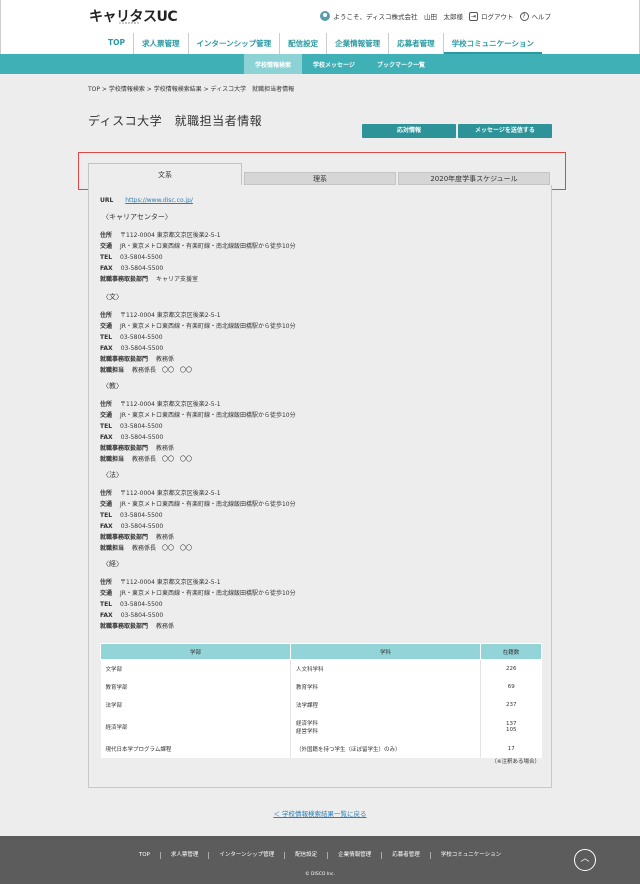 Image resolution: width=640 pixels, height=884 pixels. Describe the element at coordinates (195, 686) in the screenshot. I see `dept-cell: 教育学部` at that location.